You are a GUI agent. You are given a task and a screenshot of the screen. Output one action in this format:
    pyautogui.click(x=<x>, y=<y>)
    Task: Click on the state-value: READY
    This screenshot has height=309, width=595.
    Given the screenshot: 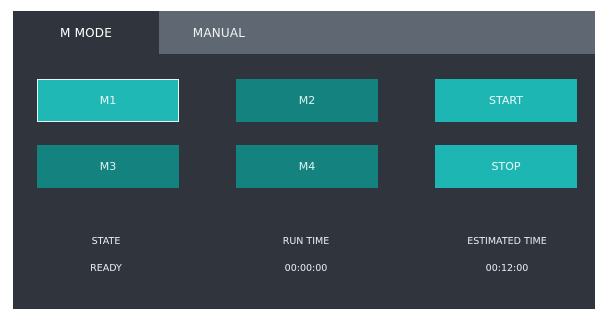 What is the action you would take?
    pyautogui.click(x=106, y=268)
    